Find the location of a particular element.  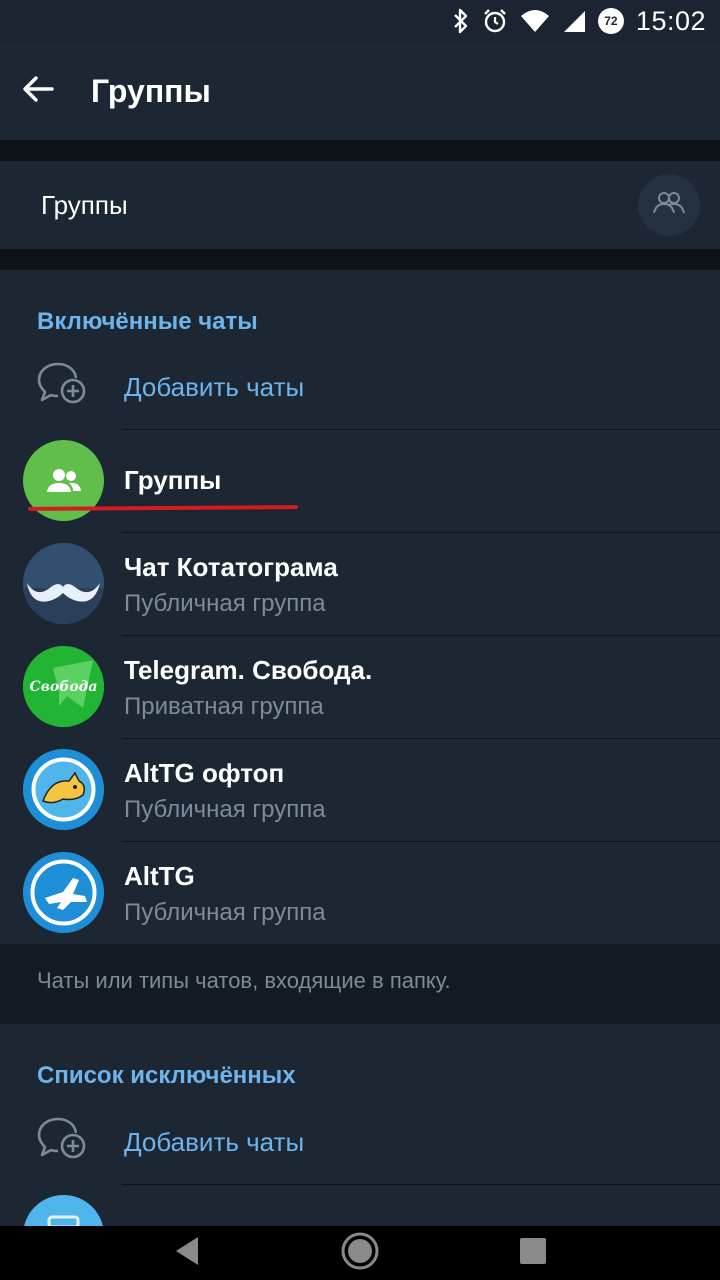

chat-title: Группы is located at coordinates (173, 480).